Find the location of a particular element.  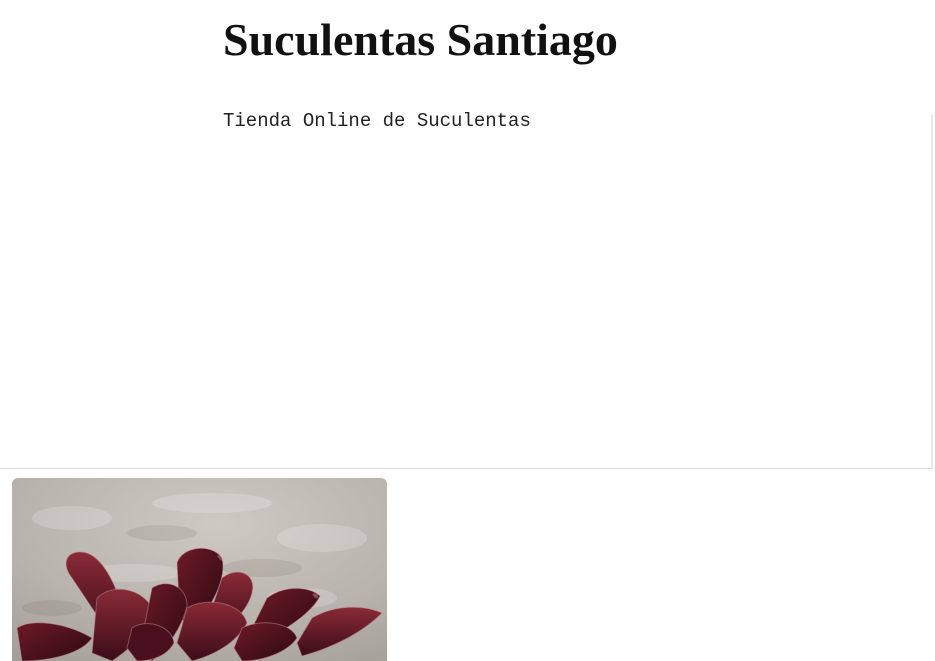

site-title: Suculentas Santiago is located at coordinates (420, 40).